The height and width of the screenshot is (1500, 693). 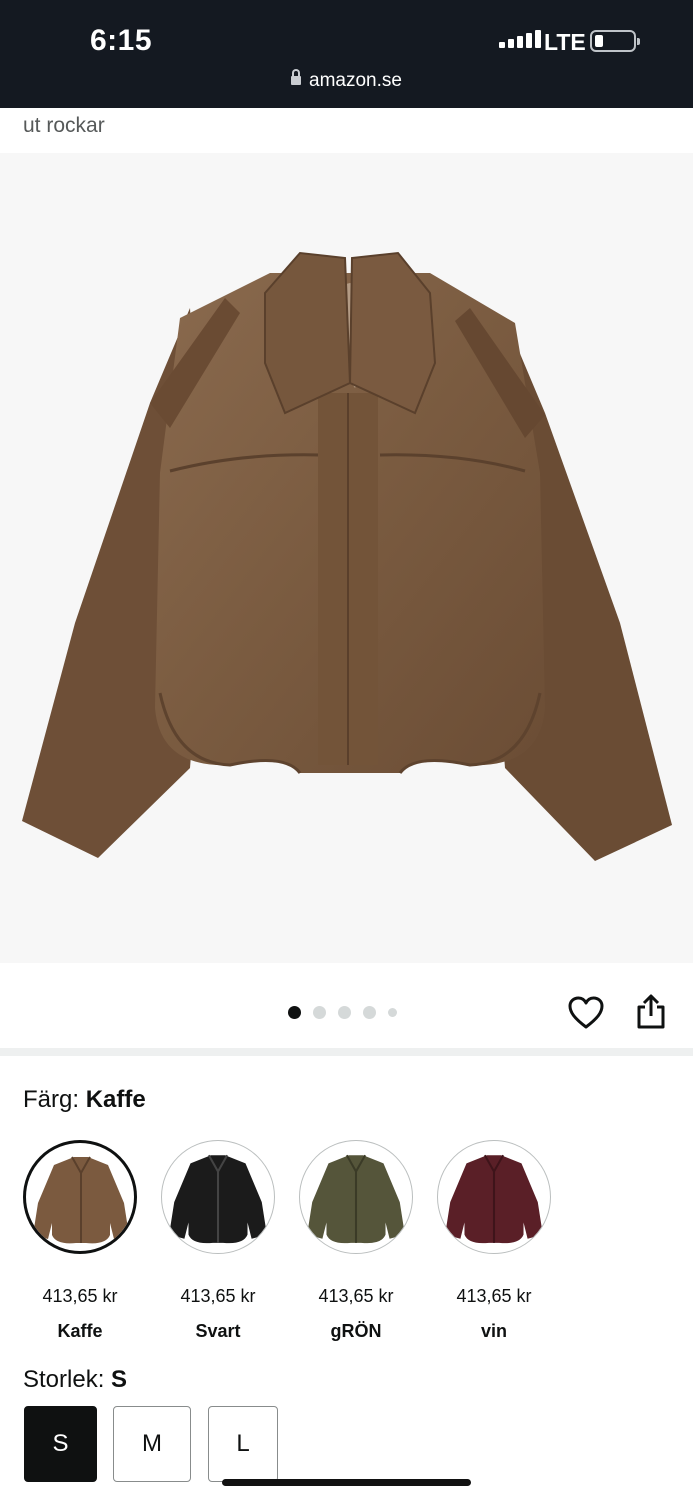 I want to click on home-indicator, so click(x=346, y=1482).